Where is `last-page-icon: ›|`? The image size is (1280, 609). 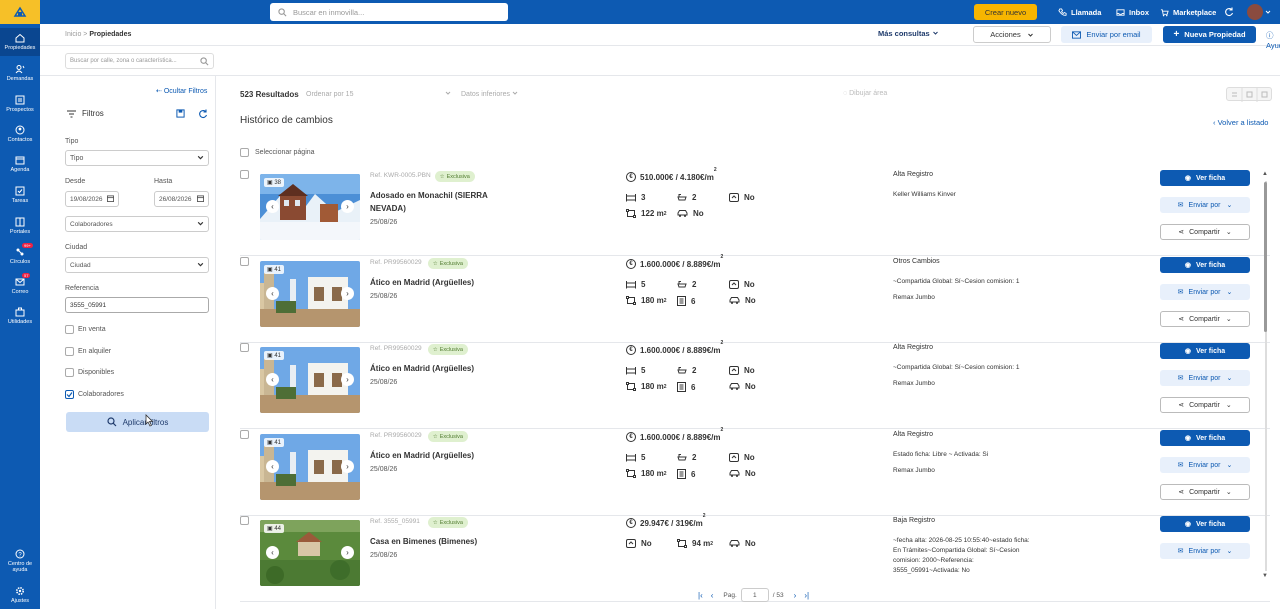 last-page-icon: ›| is located at coordinates (806, 595).